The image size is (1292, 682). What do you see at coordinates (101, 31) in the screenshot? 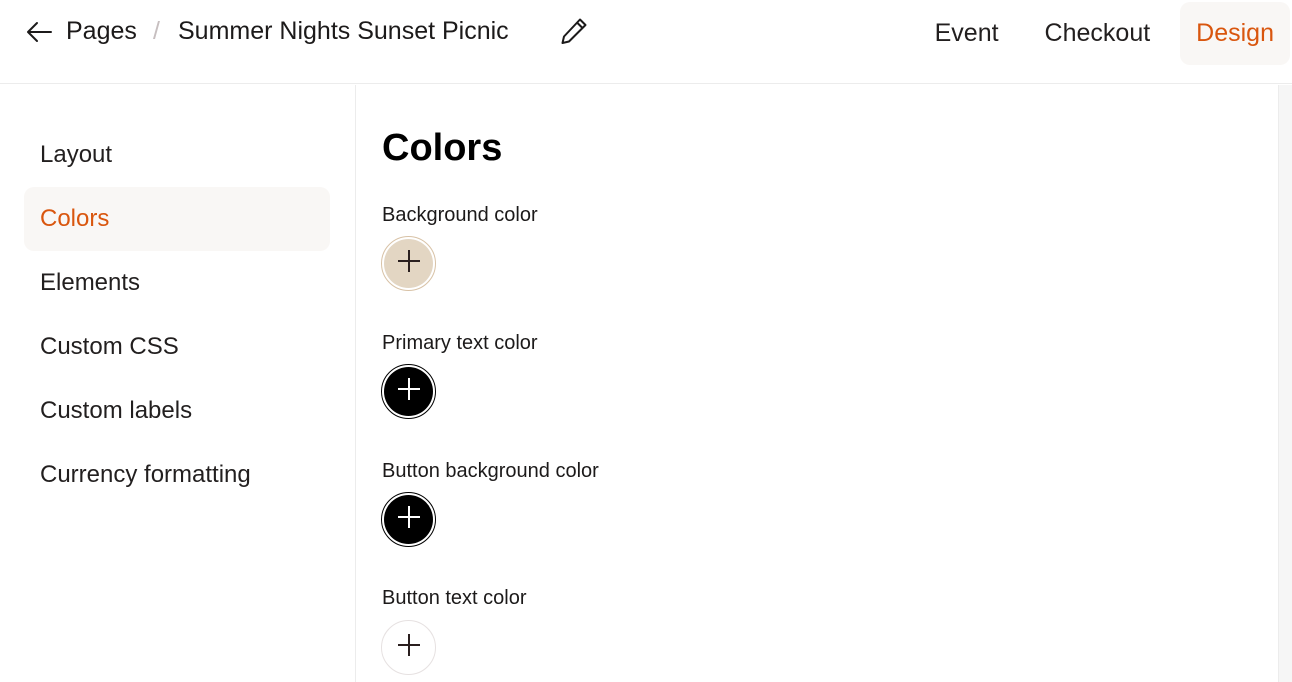
I see `breadcrumb-pages-link: Pages` at bounding box center [101, 31].